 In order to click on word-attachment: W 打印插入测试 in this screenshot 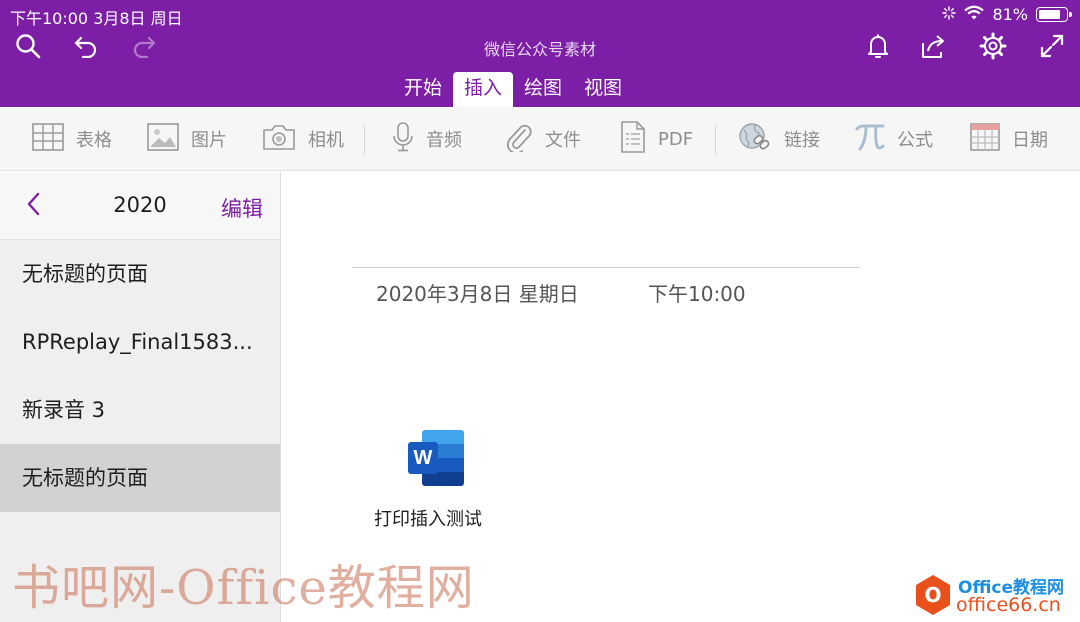, I will do `click(444, 480)`.